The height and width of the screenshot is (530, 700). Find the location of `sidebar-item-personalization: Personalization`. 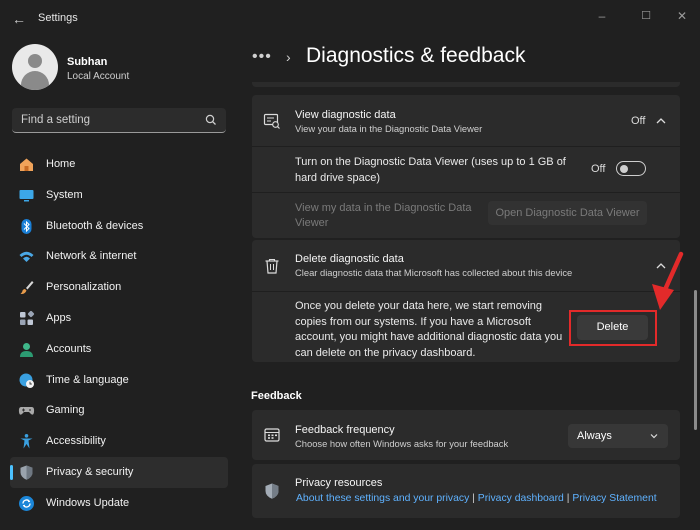

sidebar-item-personalization: Personalization is located at coordinates (119, 287).